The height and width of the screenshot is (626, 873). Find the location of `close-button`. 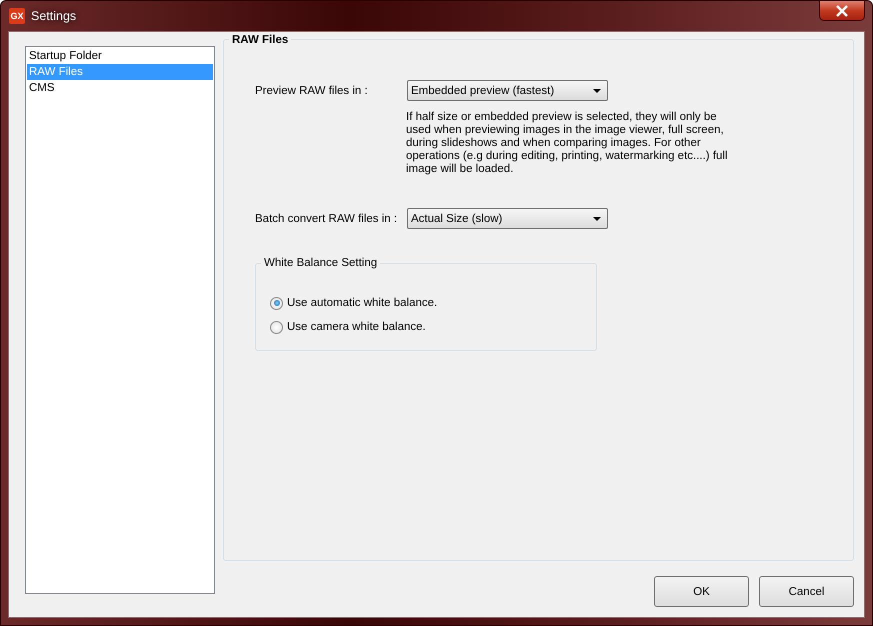

close-button is located at coordinates (842, 11).